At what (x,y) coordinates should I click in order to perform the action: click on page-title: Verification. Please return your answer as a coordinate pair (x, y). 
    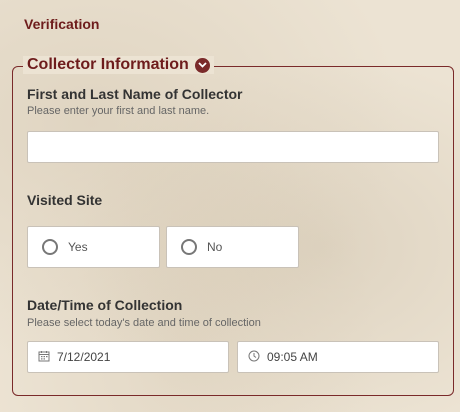
    Looking at the image, I should click on (62, 24).